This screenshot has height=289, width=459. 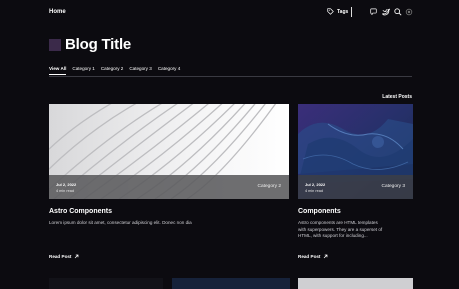 I want to click on tab-category-4: Category 4, so click(x=169, y=70).